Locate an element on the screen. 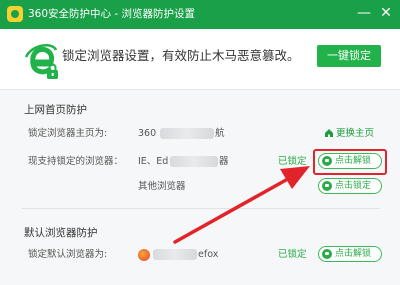  default-browser-locked-status: 已锁定 is located at coordinates (292, 254).